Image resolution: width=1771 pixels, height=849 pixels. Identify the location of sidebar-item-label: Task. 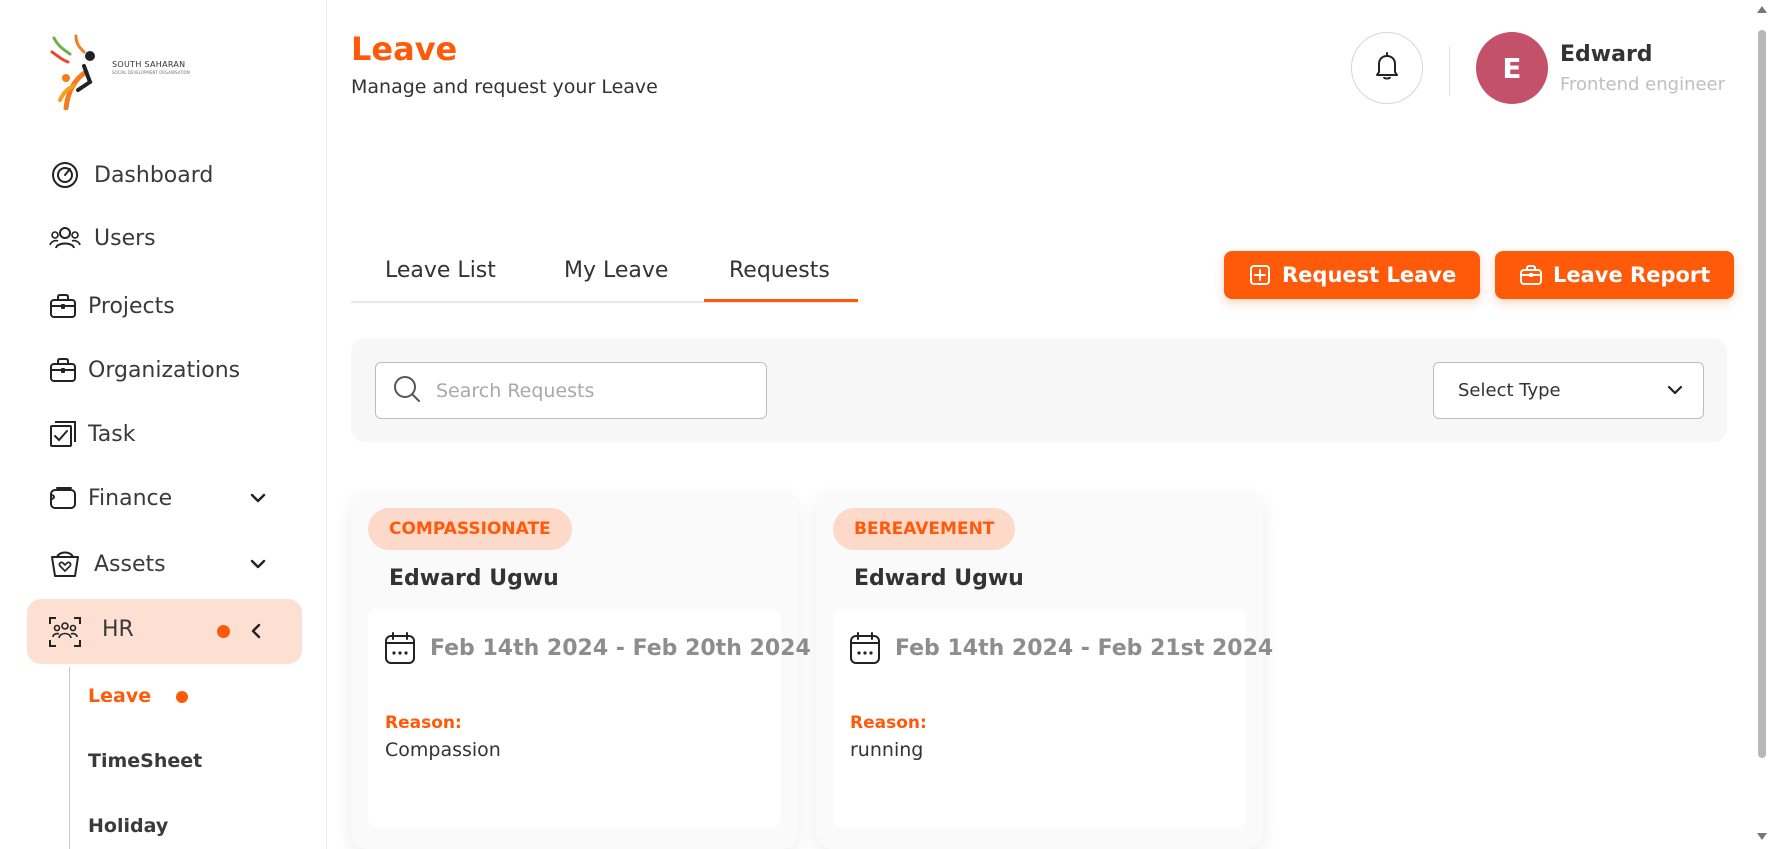
(112, 434).